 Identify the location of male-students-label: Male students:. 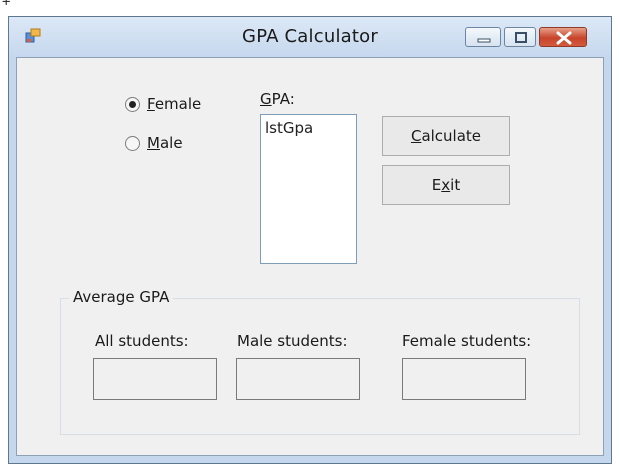
(292, 341).